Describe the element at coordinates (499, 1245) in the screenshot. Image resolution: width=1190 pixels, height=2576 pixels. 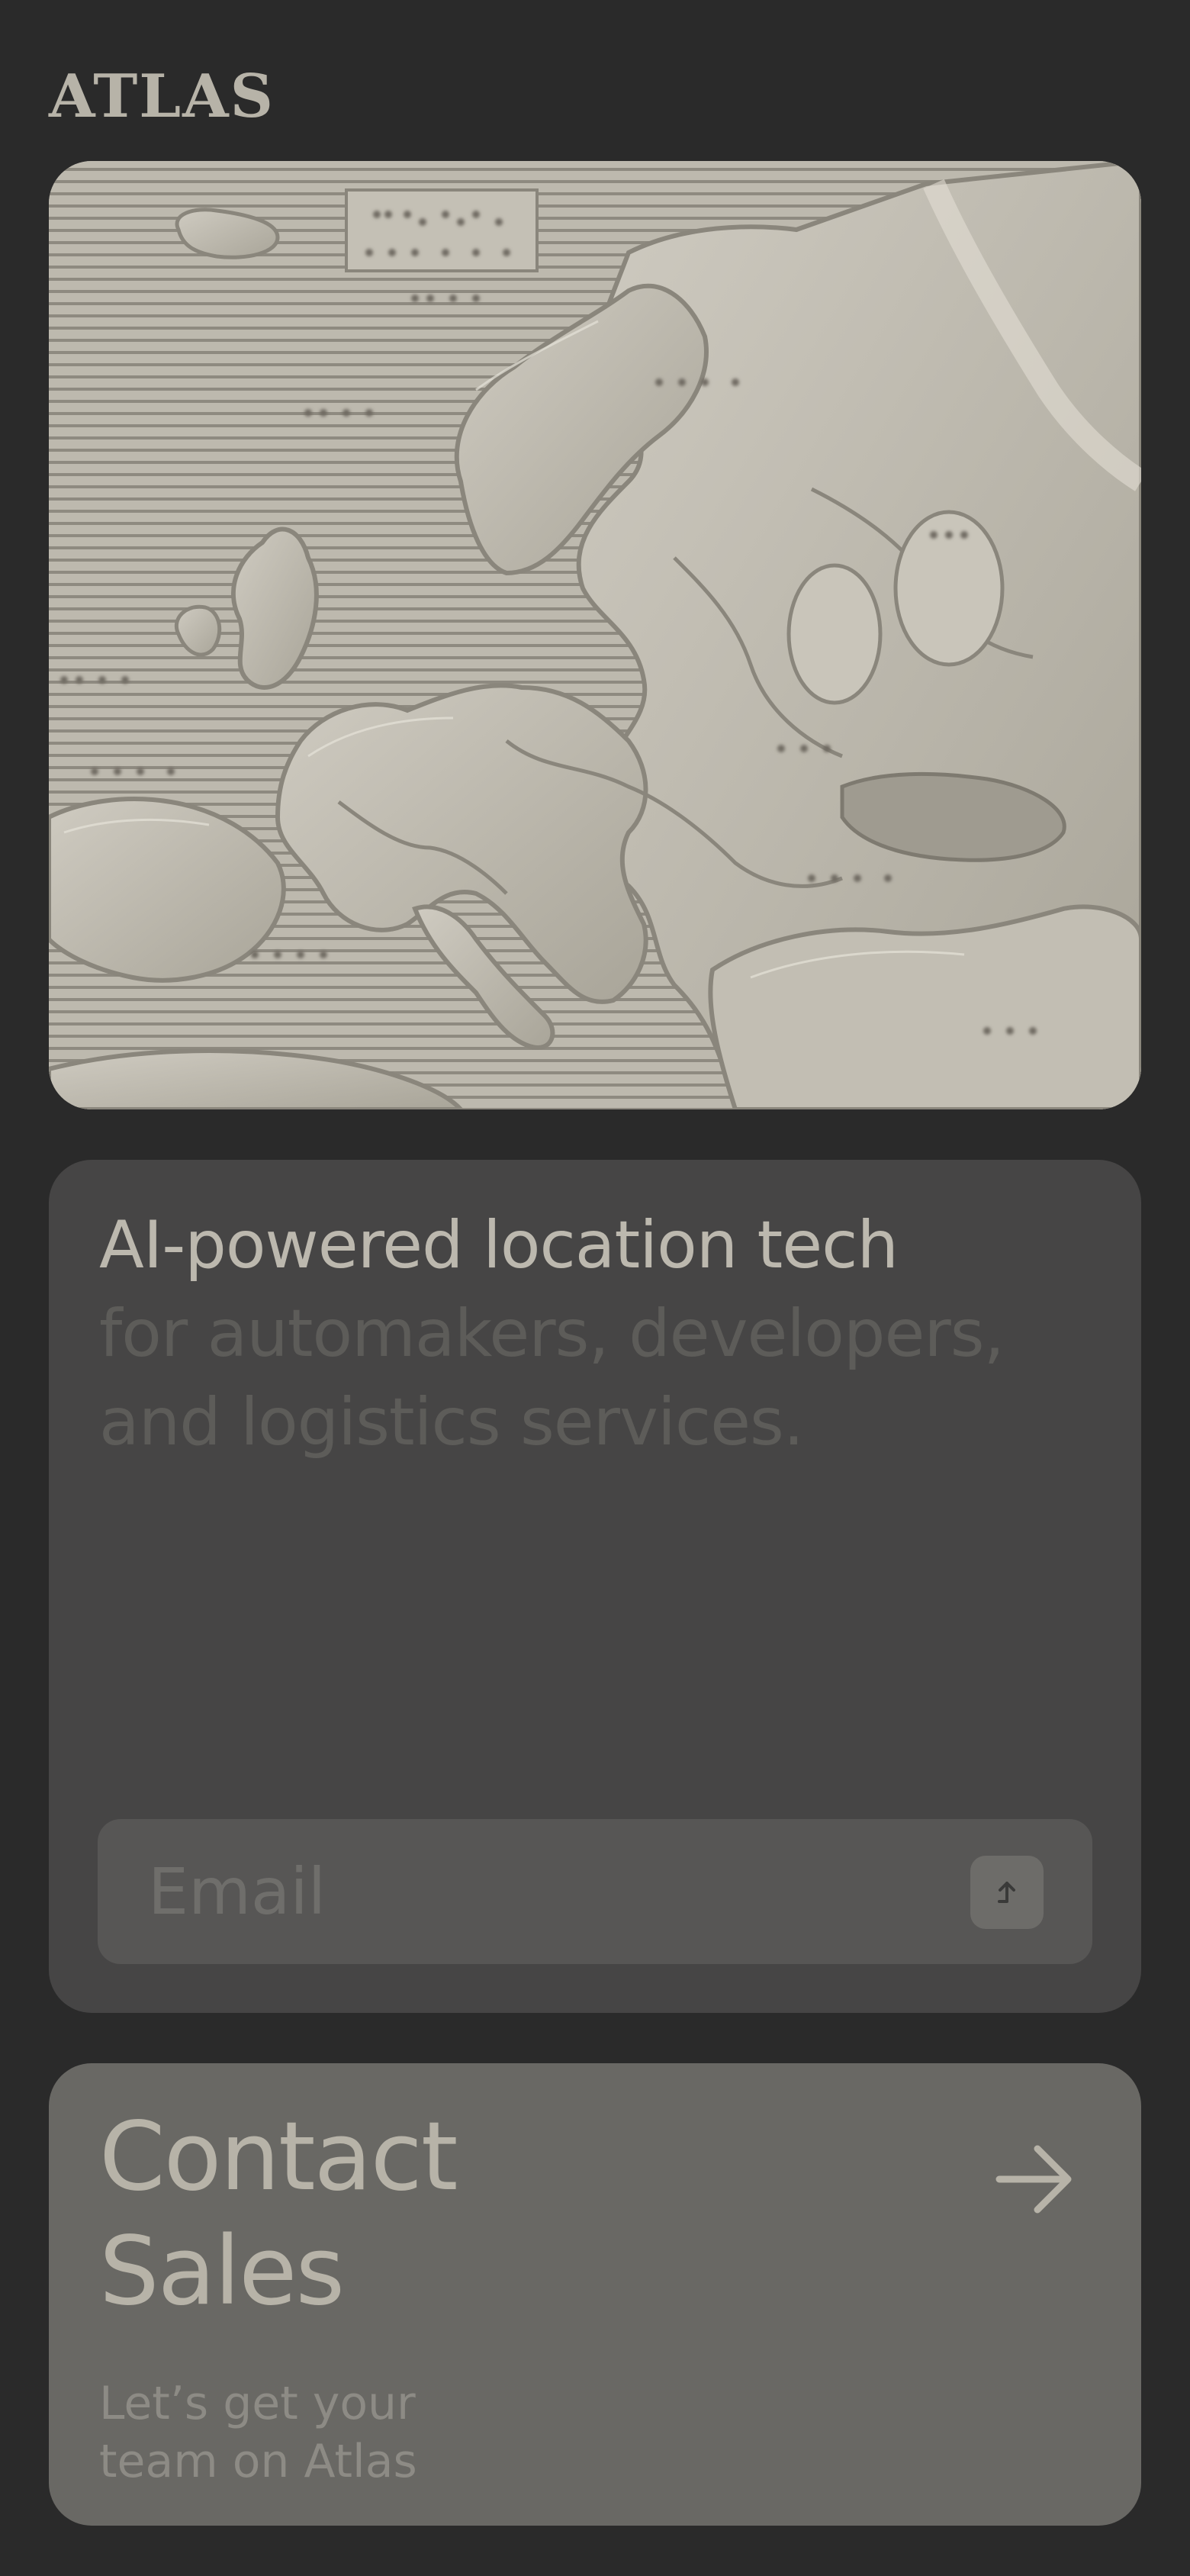
I see `tagline-headline: AI-powered location tech` at that location.